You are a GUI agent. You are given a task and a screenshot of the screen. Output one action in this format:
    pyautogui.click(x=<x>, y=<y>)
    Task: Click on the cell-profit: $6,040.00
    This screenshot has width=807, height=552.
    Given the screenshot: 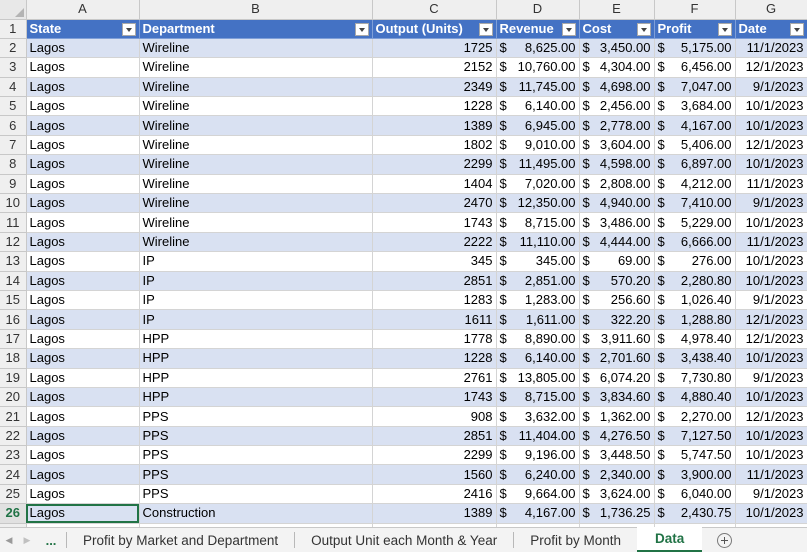 What is the action you would take?
    pyautogui.click(x=695, y=494)
    